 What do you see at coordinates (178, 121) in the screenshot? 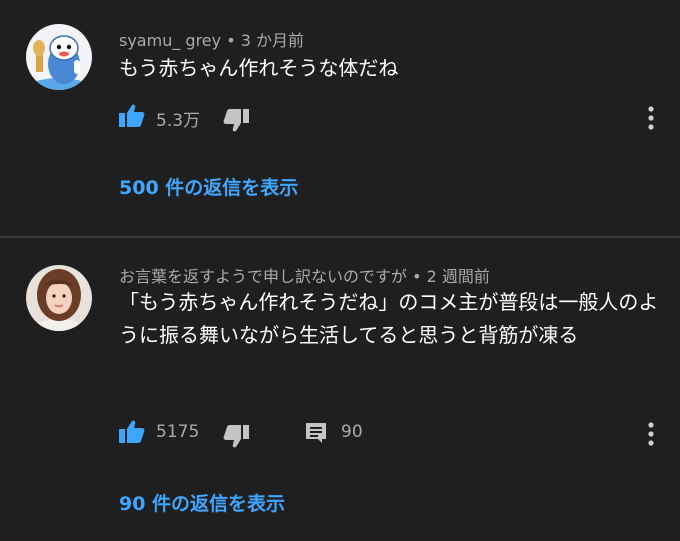
I see `like-count: 5.3万` at bounding box center [178, 121].